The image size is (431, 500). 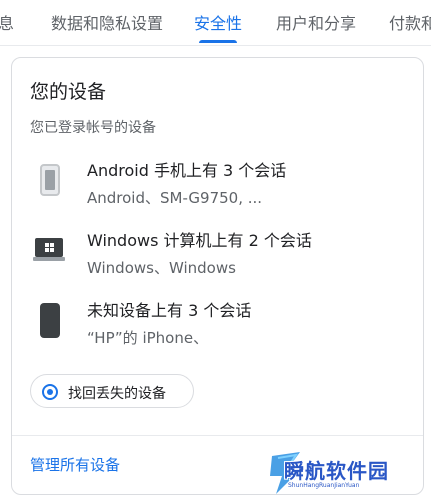 What do you see at coordinates (50, 392) in the screenshot?
I see `locate-icon` at bounding box center [50, 392].